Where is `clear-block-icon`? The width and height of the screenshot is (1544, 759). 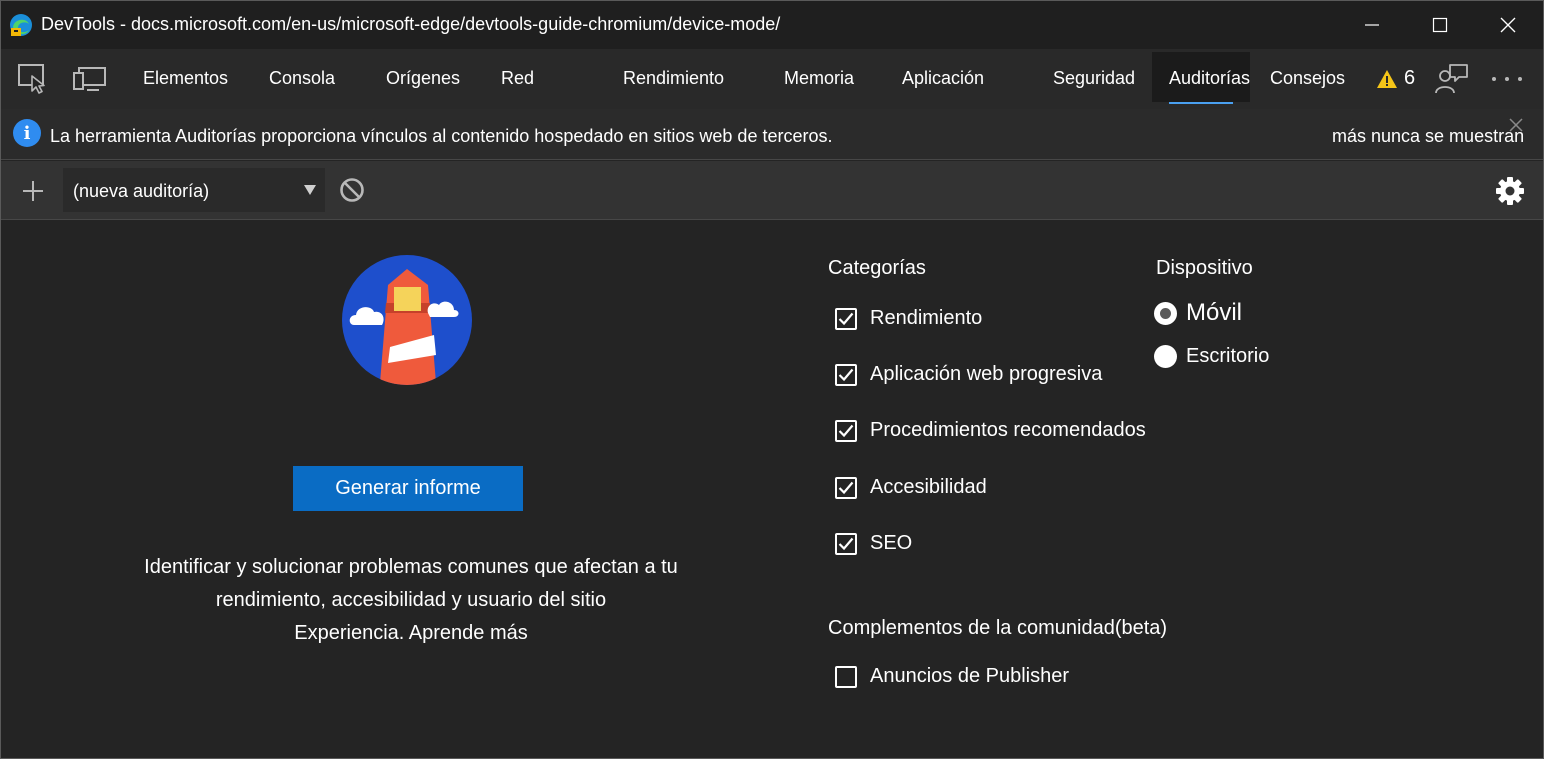
clear-block-icon is located at coordinates (352, 190).